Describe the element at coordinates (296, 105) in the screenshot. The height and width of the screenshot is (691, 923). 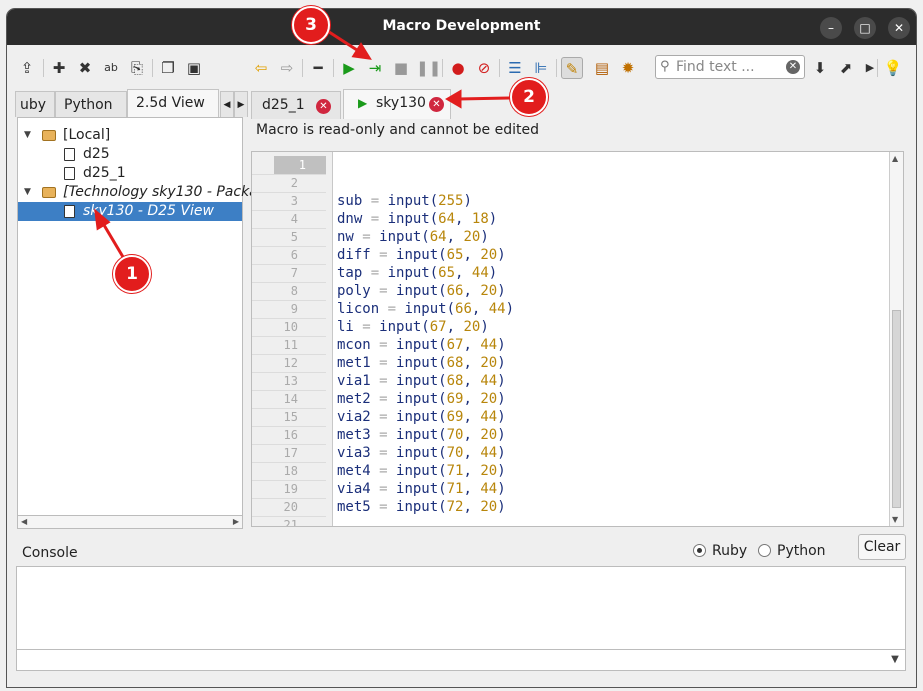
I see `tab-d25-1: d25_1 ✕` at that location.